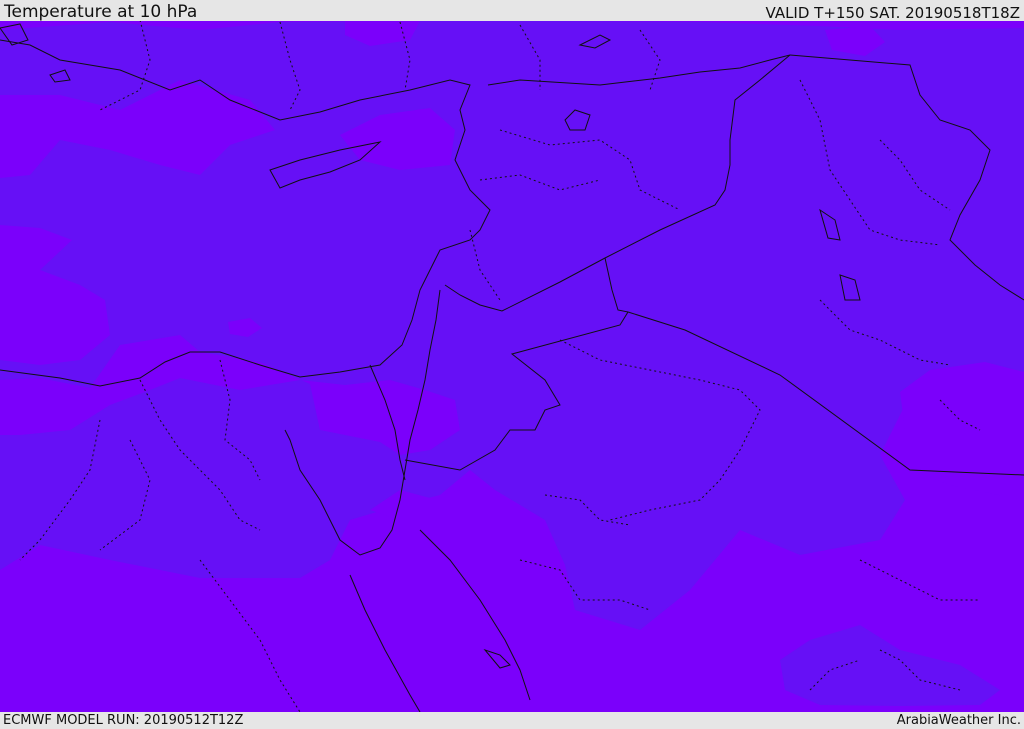  What do you see at coordinates (892, 13) in the screenshot?
I see `valid-time-label: VALID T+150 SAT. 20190518T18Z` at bounding box center [892, 13].